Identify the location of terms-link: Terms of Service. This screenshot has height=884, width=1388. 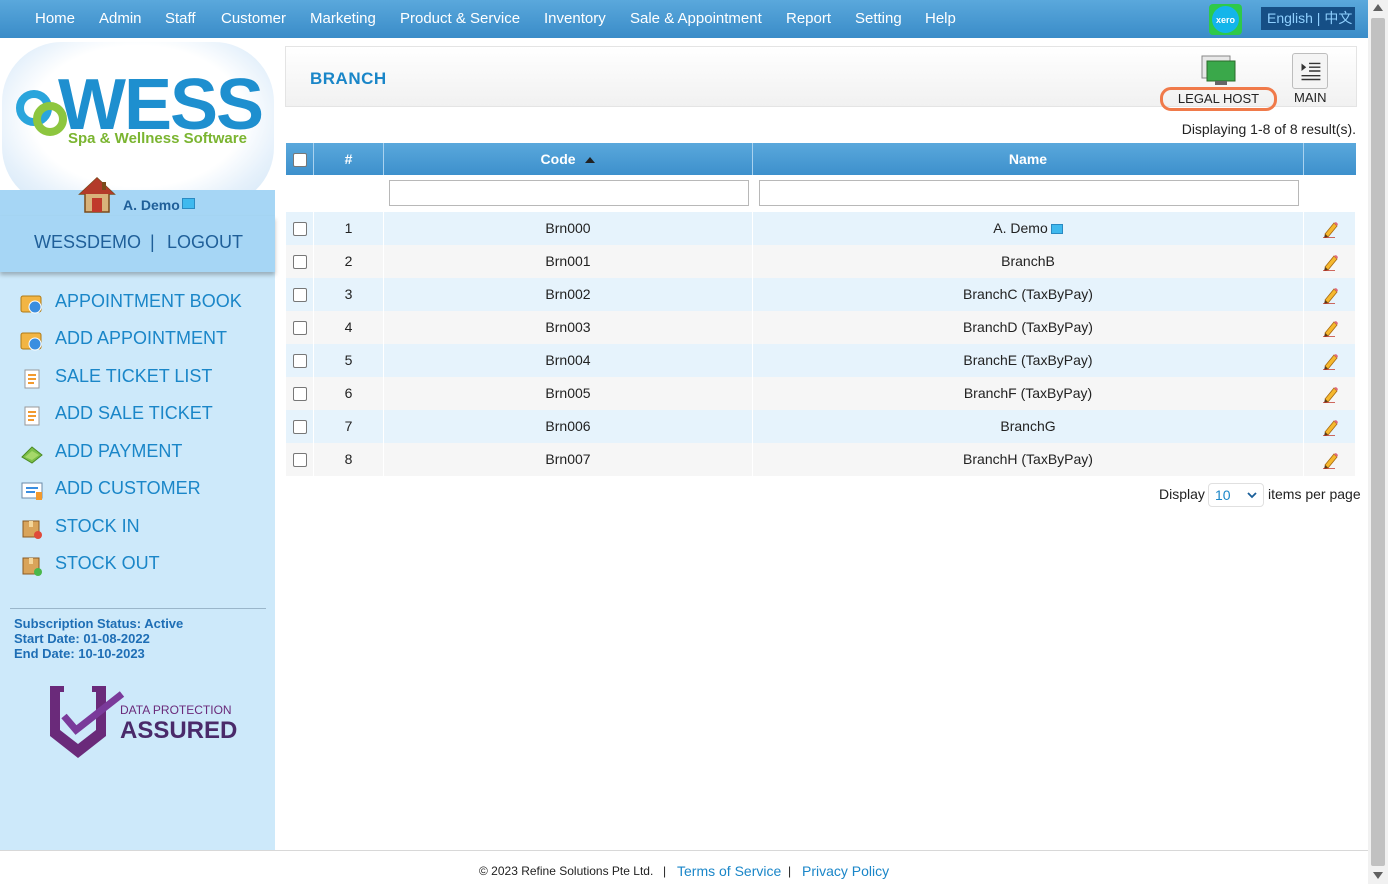
(729, 871).